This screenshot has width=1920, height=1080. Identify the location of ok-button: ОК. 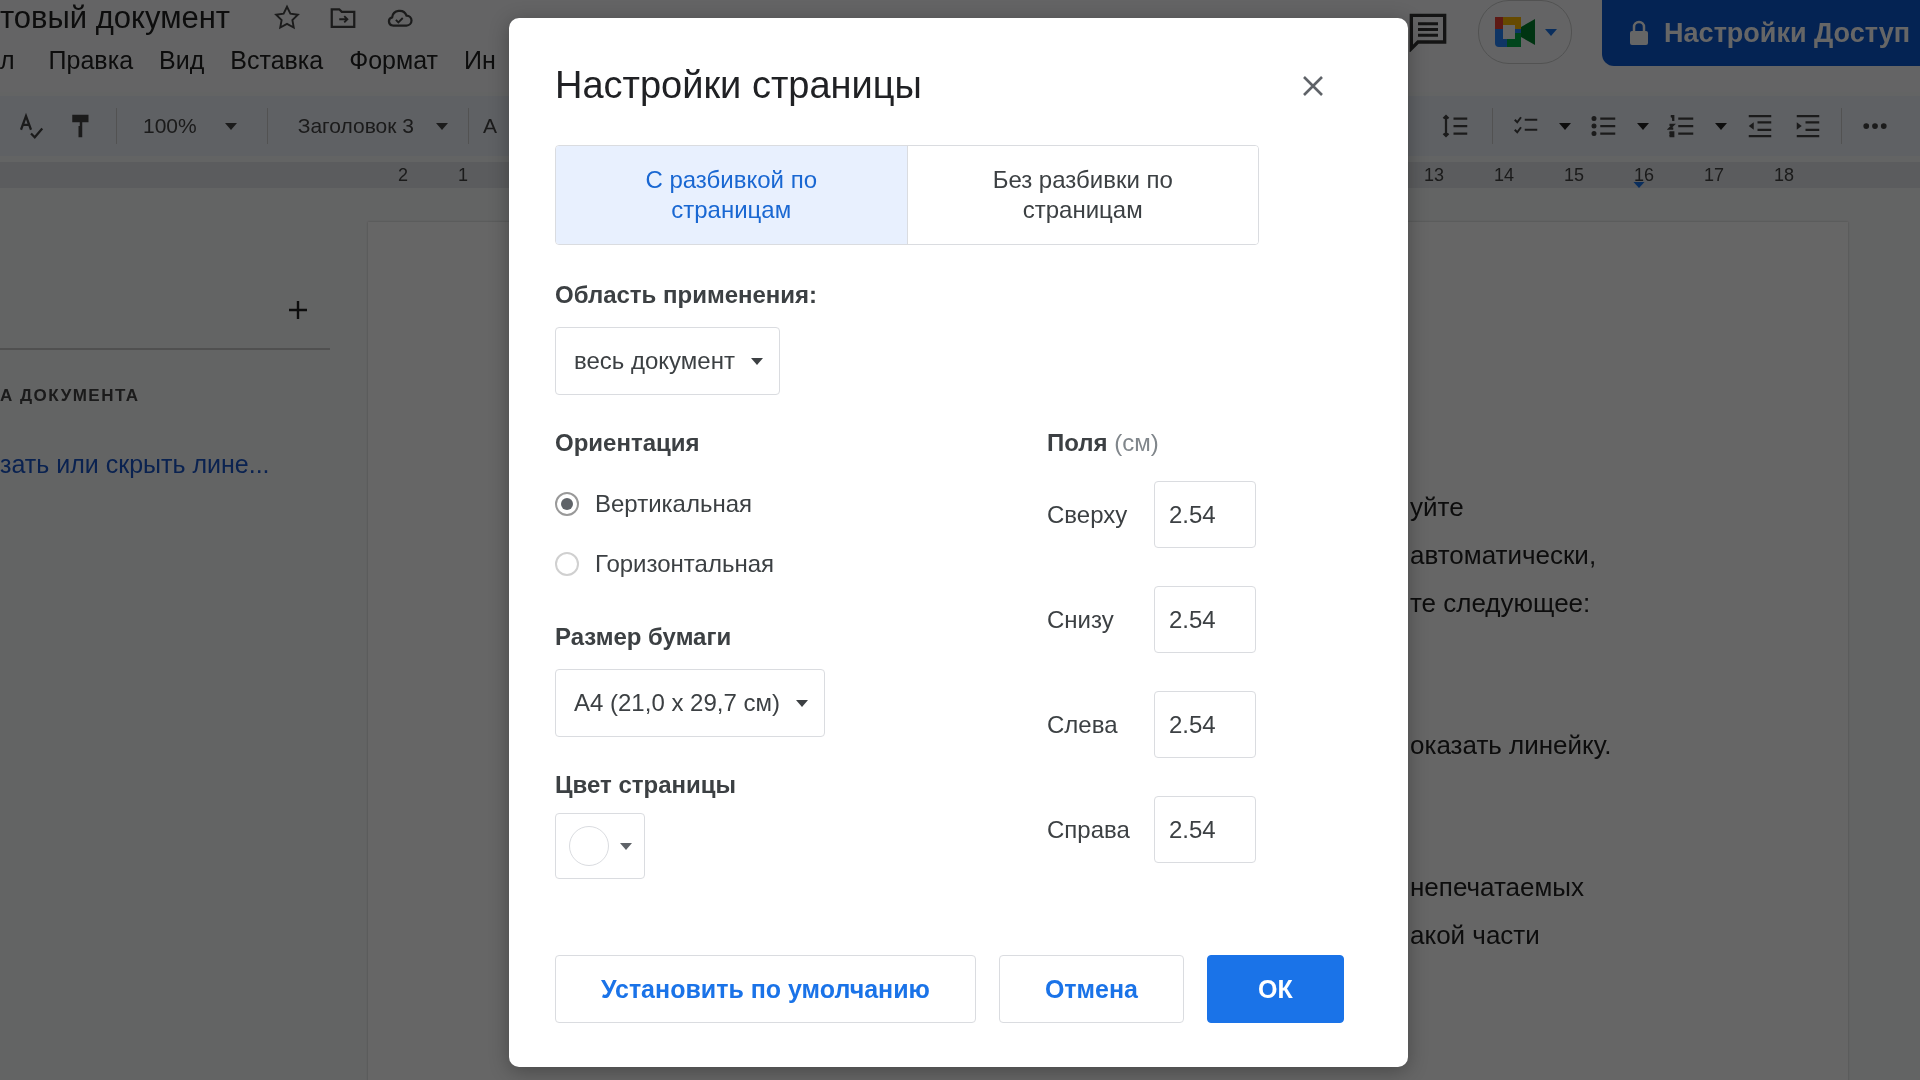
(1275, 989).